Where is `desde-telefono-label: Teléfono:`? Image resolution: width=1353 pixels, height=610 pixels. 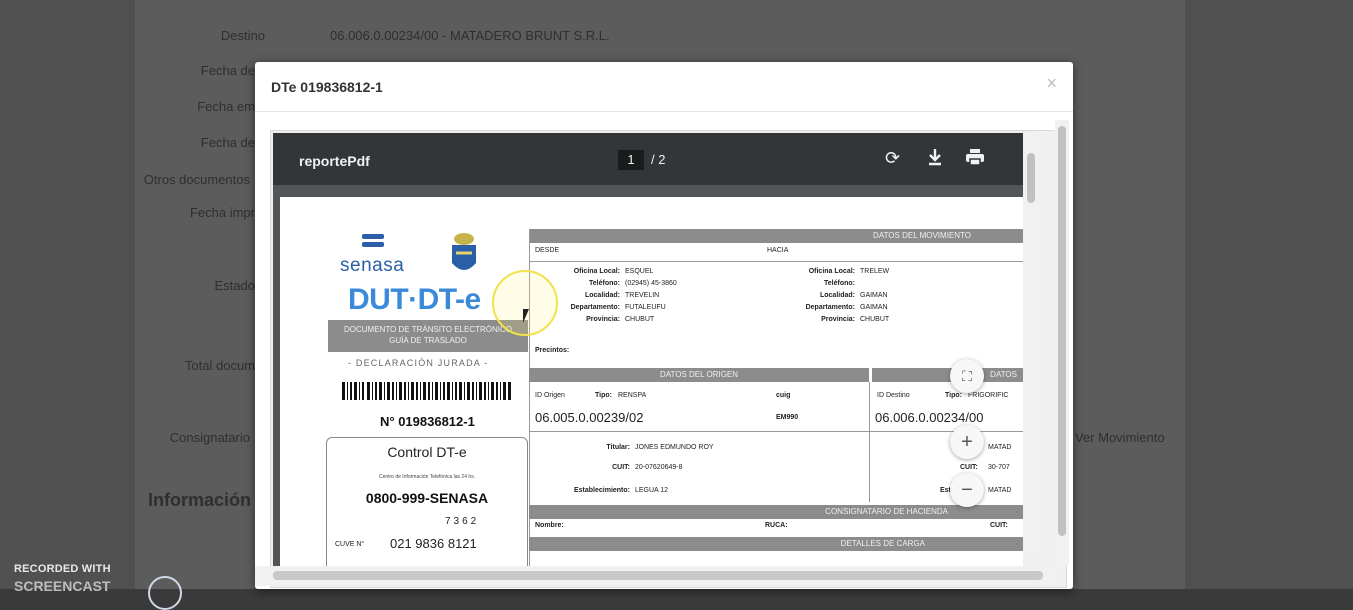
desde-telefono-label: Teléfono: is located at coordinates (604, 283).